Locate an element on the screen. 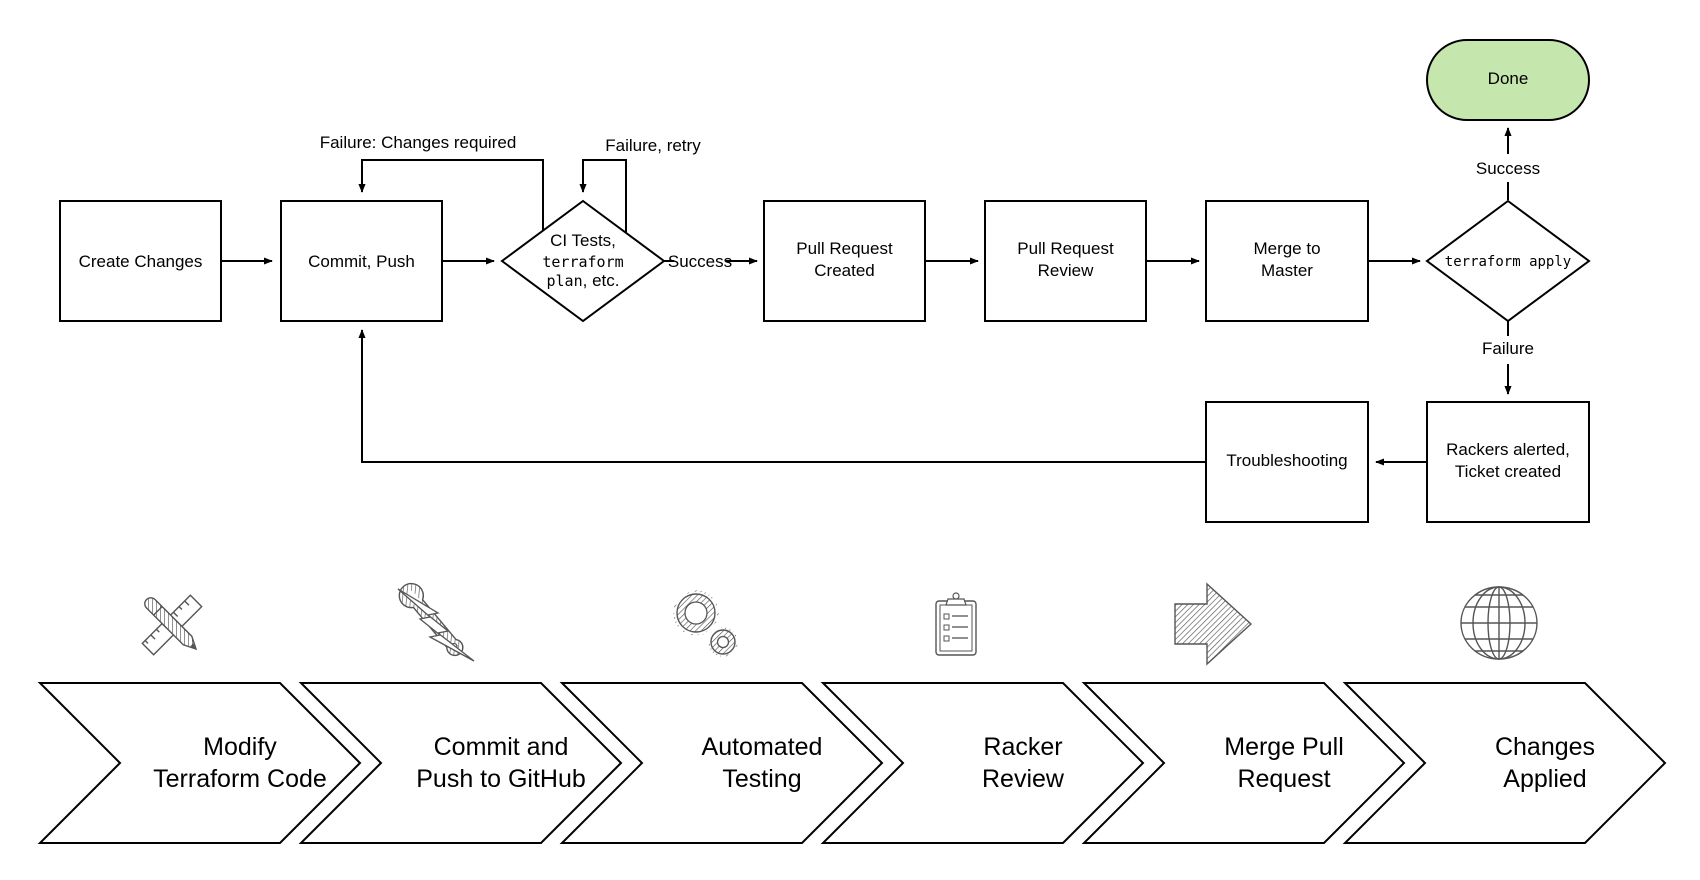 The width and height of the screenshot is (1700, 880). label-failure-retry: Failure, retry is located at coordinates (653, 145).